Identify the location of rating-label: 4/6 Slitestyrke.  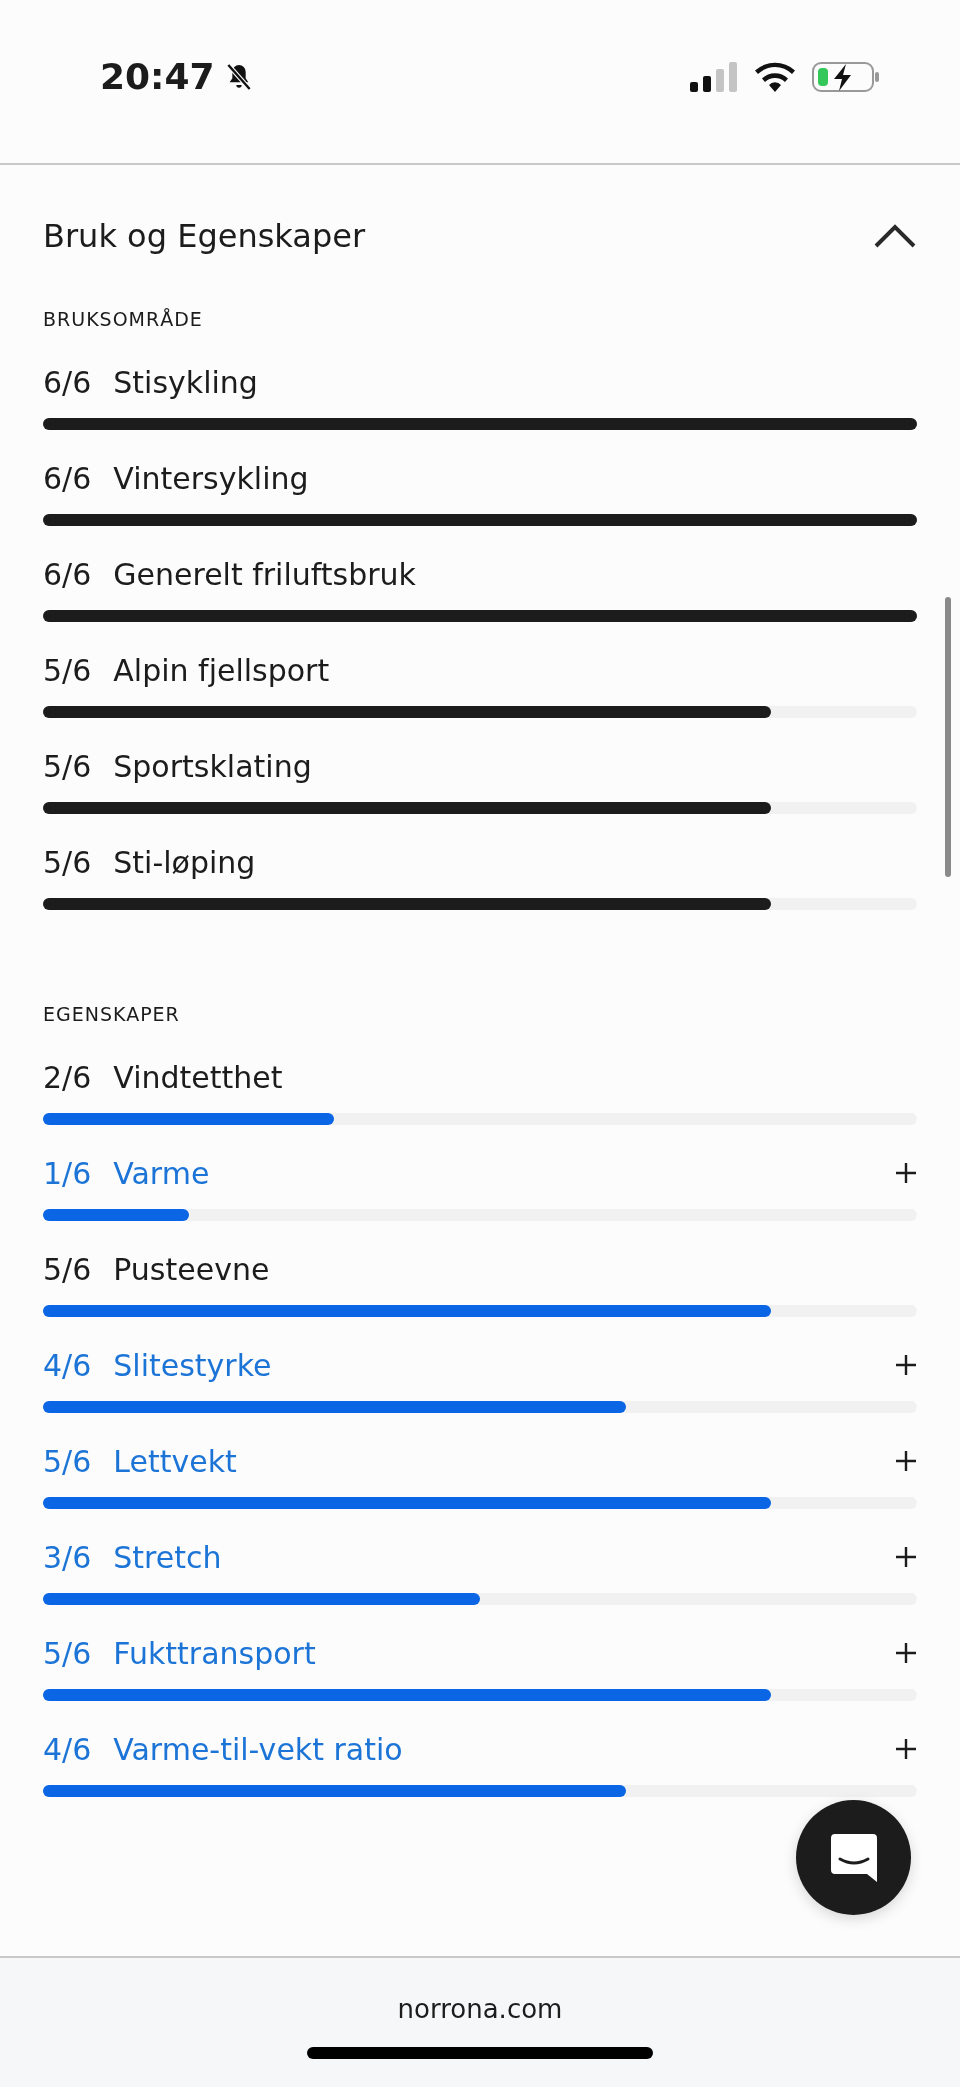
(157, 1365).